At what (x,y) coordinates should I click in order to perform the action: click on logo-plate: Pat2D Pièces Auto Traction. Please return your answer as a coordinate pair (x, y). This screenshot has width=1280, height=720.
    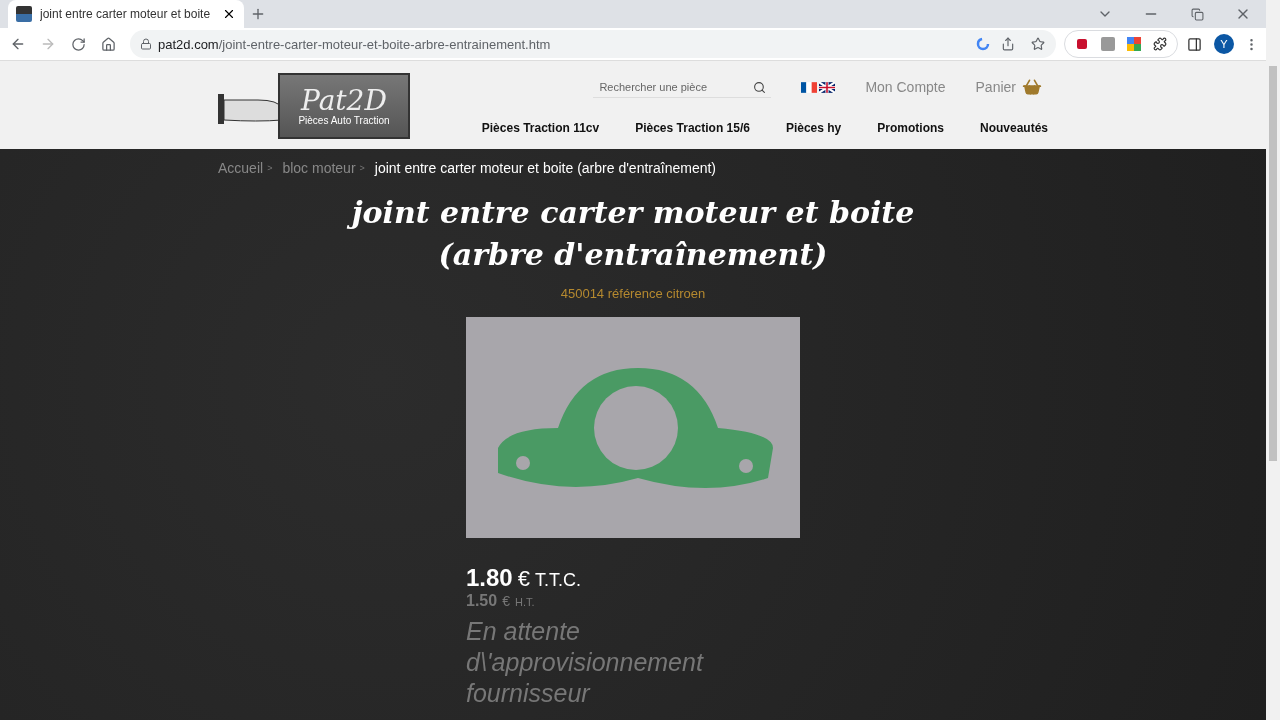
    Looking at the image, I should click on (344, 106).